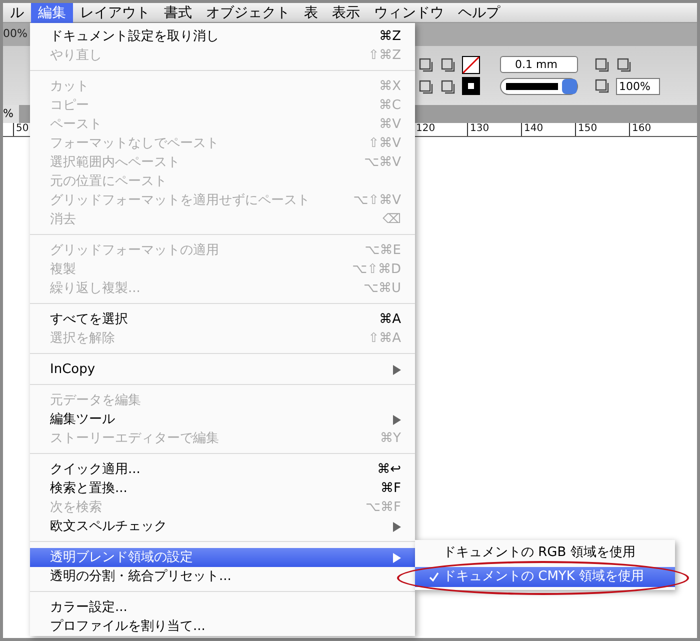  What do you see at coordinates (434, 577) in the screenshot?
I see `checkmark-icon` at bounding box center [434, 577].